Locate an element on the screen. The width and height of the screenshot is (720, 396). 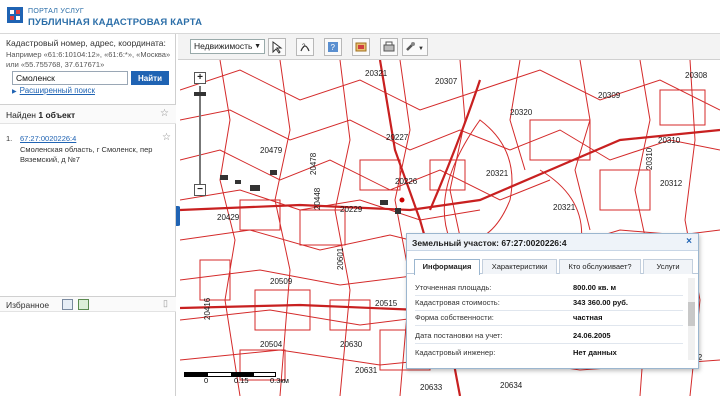
zoom-in-button: + is located at coordinates (200, 78).